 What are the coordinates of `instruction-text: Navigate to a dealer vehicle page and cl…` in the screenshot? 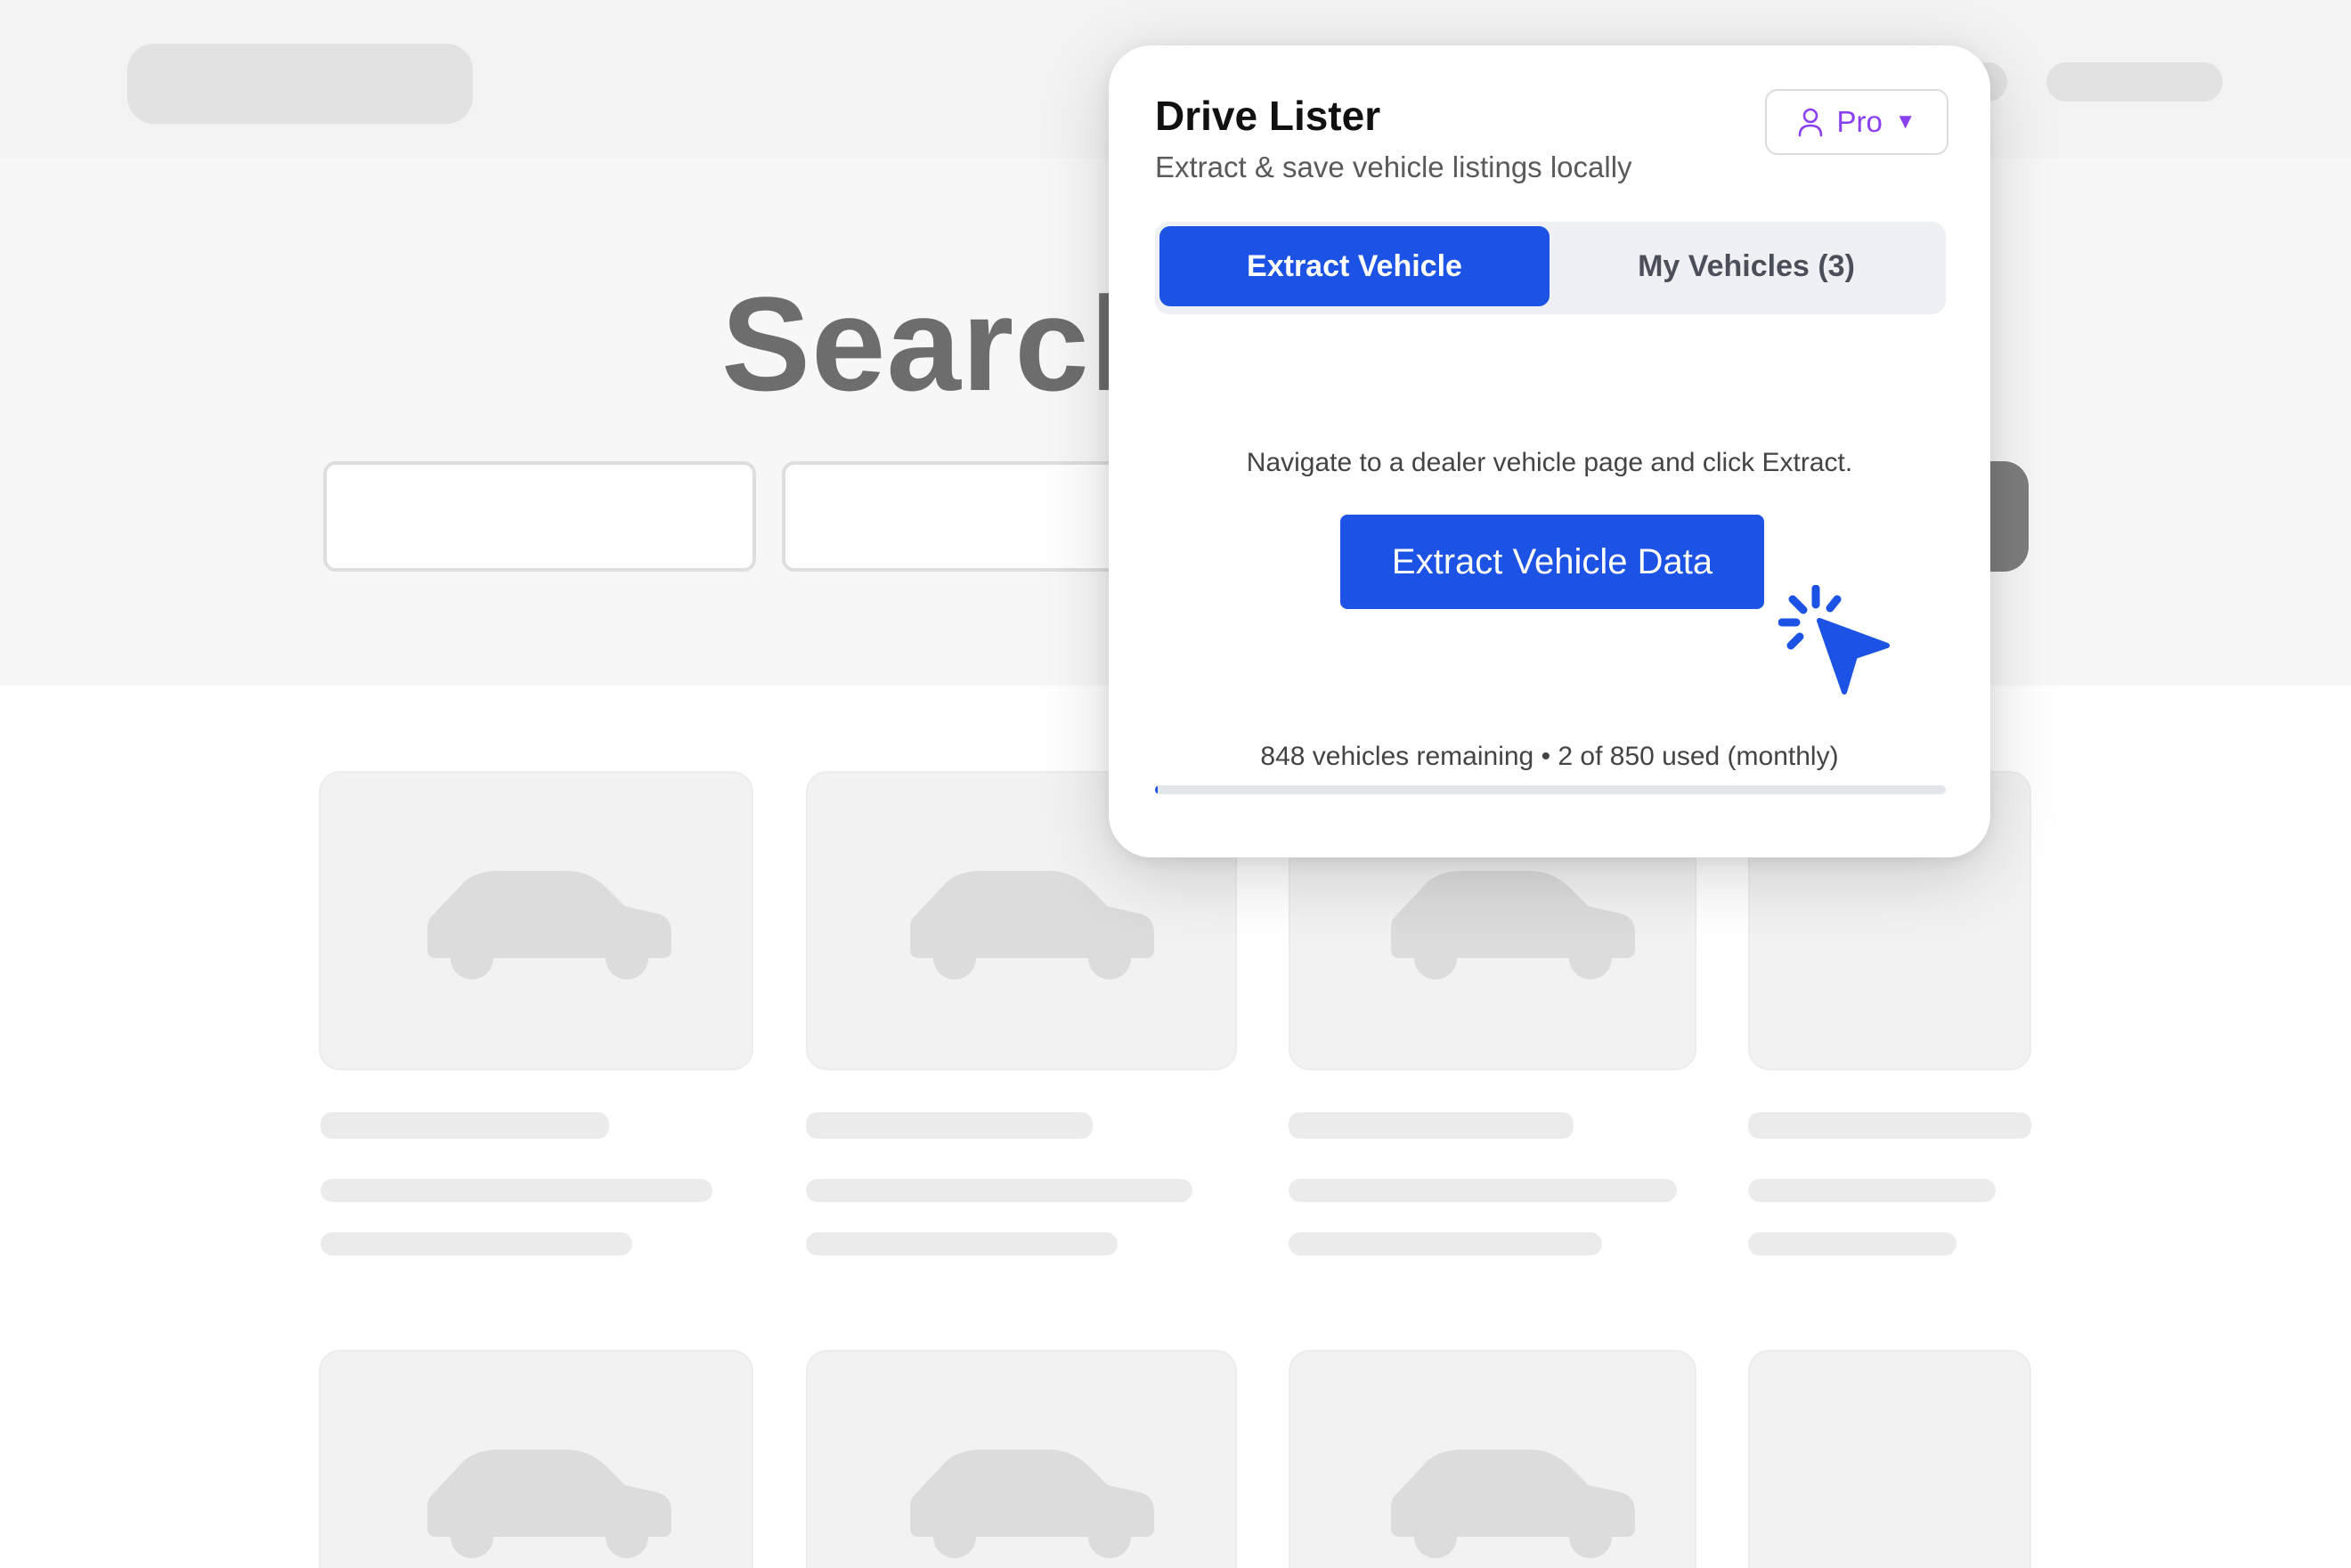 It's located at (1549, 462).